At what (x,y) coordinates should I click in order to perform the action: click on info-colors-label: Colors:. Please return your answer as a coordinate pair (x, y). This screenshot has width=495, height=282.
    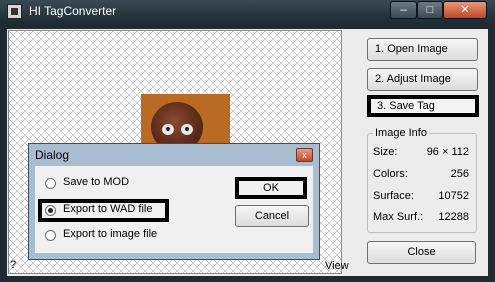
    Looking at the image, I should click on (390, 174).